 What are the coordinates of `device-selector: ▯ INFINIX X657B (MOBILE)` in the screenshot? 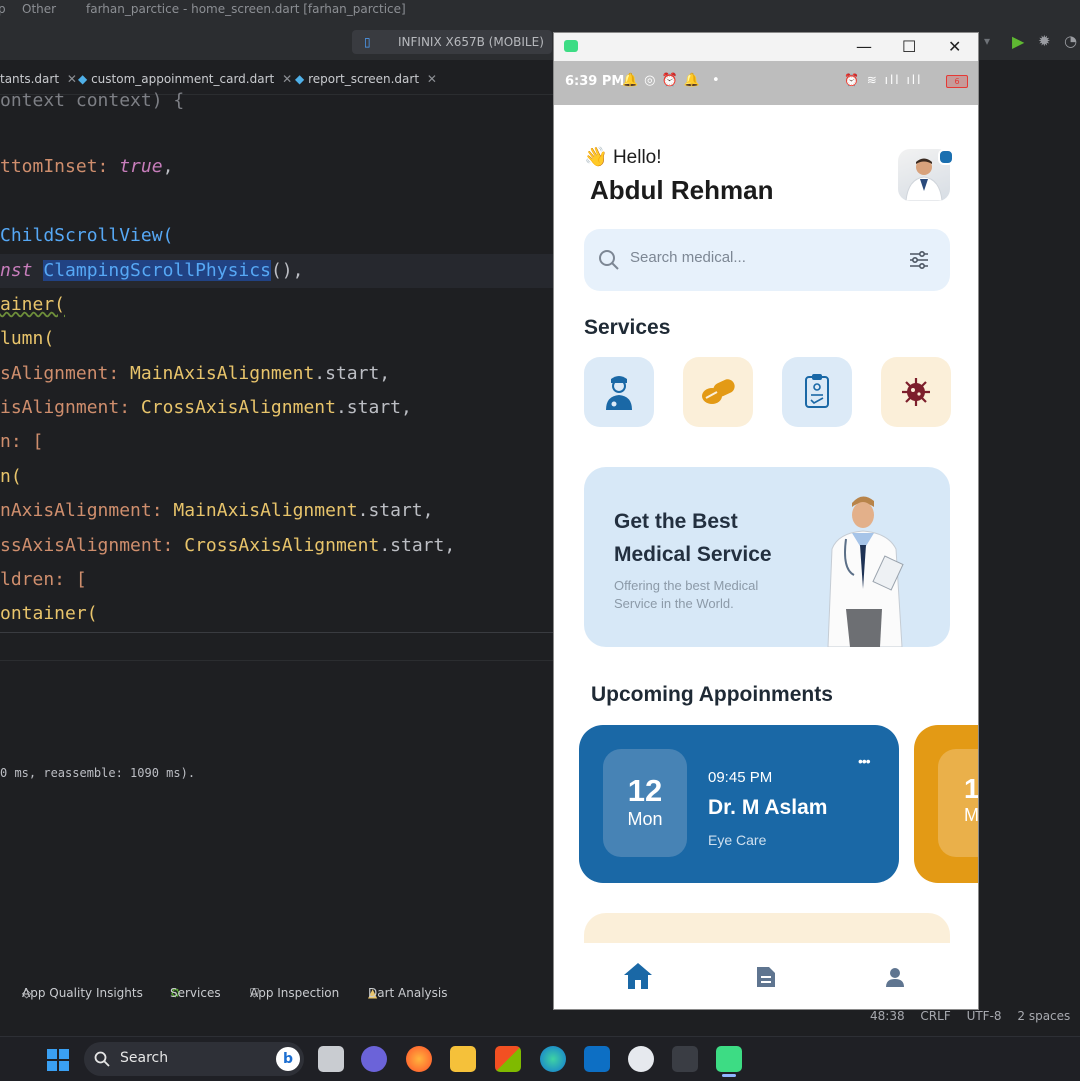 It's located at (452, 42).